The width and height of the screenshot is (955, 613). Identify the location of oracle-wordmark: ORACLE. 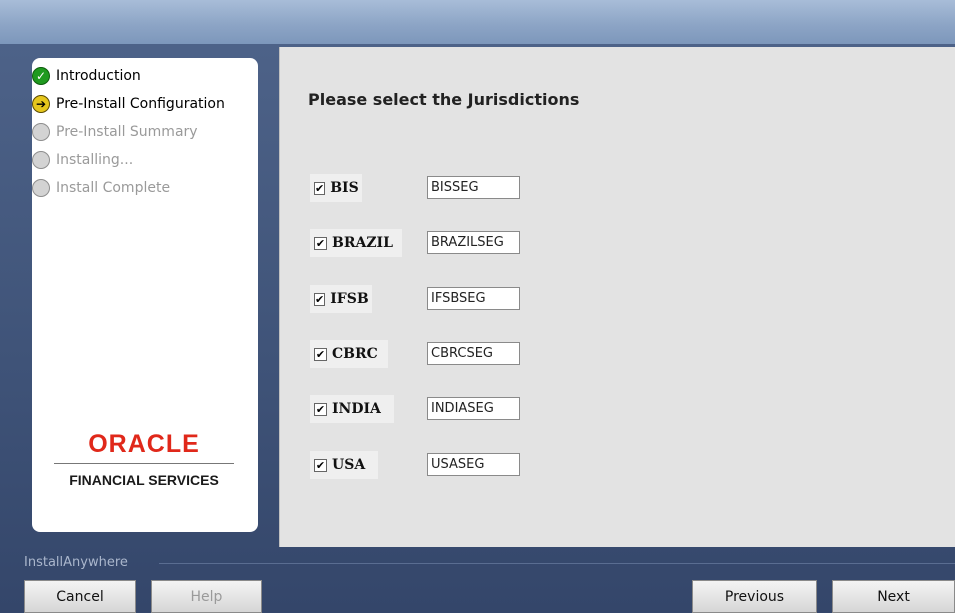
(144, 444).